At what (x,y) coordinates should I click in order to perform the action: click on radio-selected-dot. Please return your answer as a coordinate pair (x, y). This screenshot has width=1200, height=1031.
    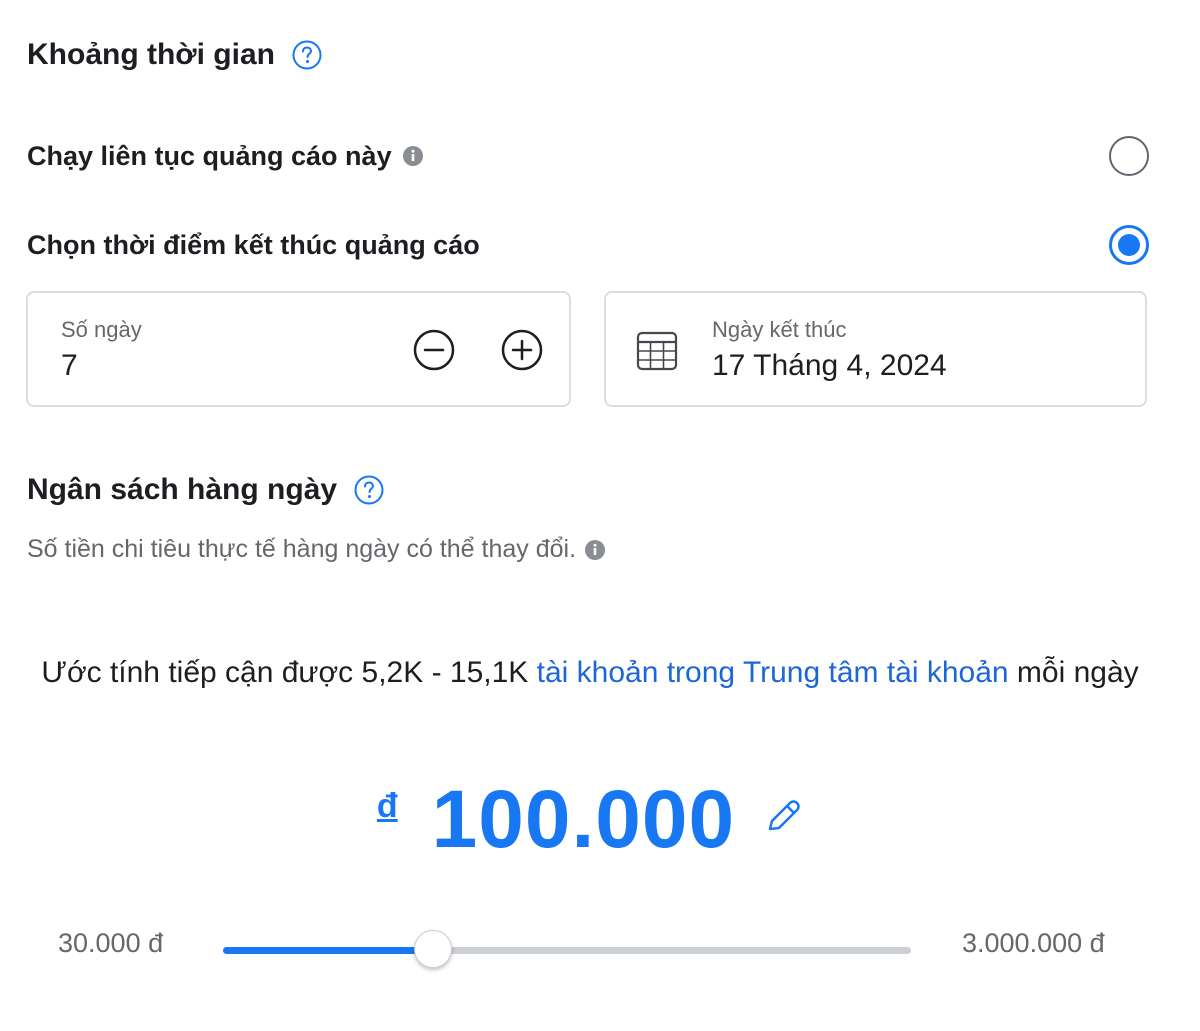
    Looking at the image, I should click on (1129, 245).